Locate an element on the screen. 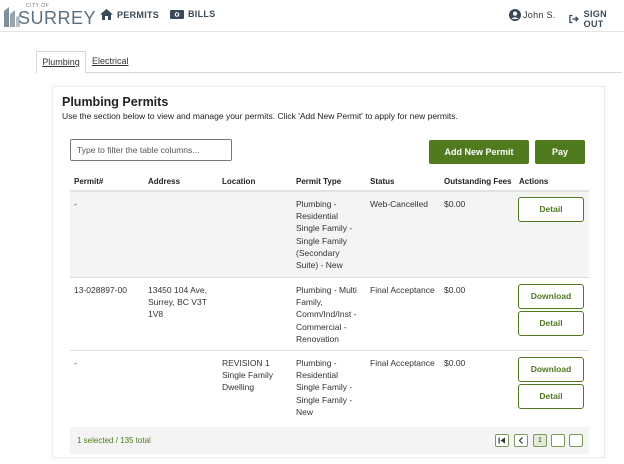 The image size is (624, 464). next-page-button is located at coordinates (558, 440).